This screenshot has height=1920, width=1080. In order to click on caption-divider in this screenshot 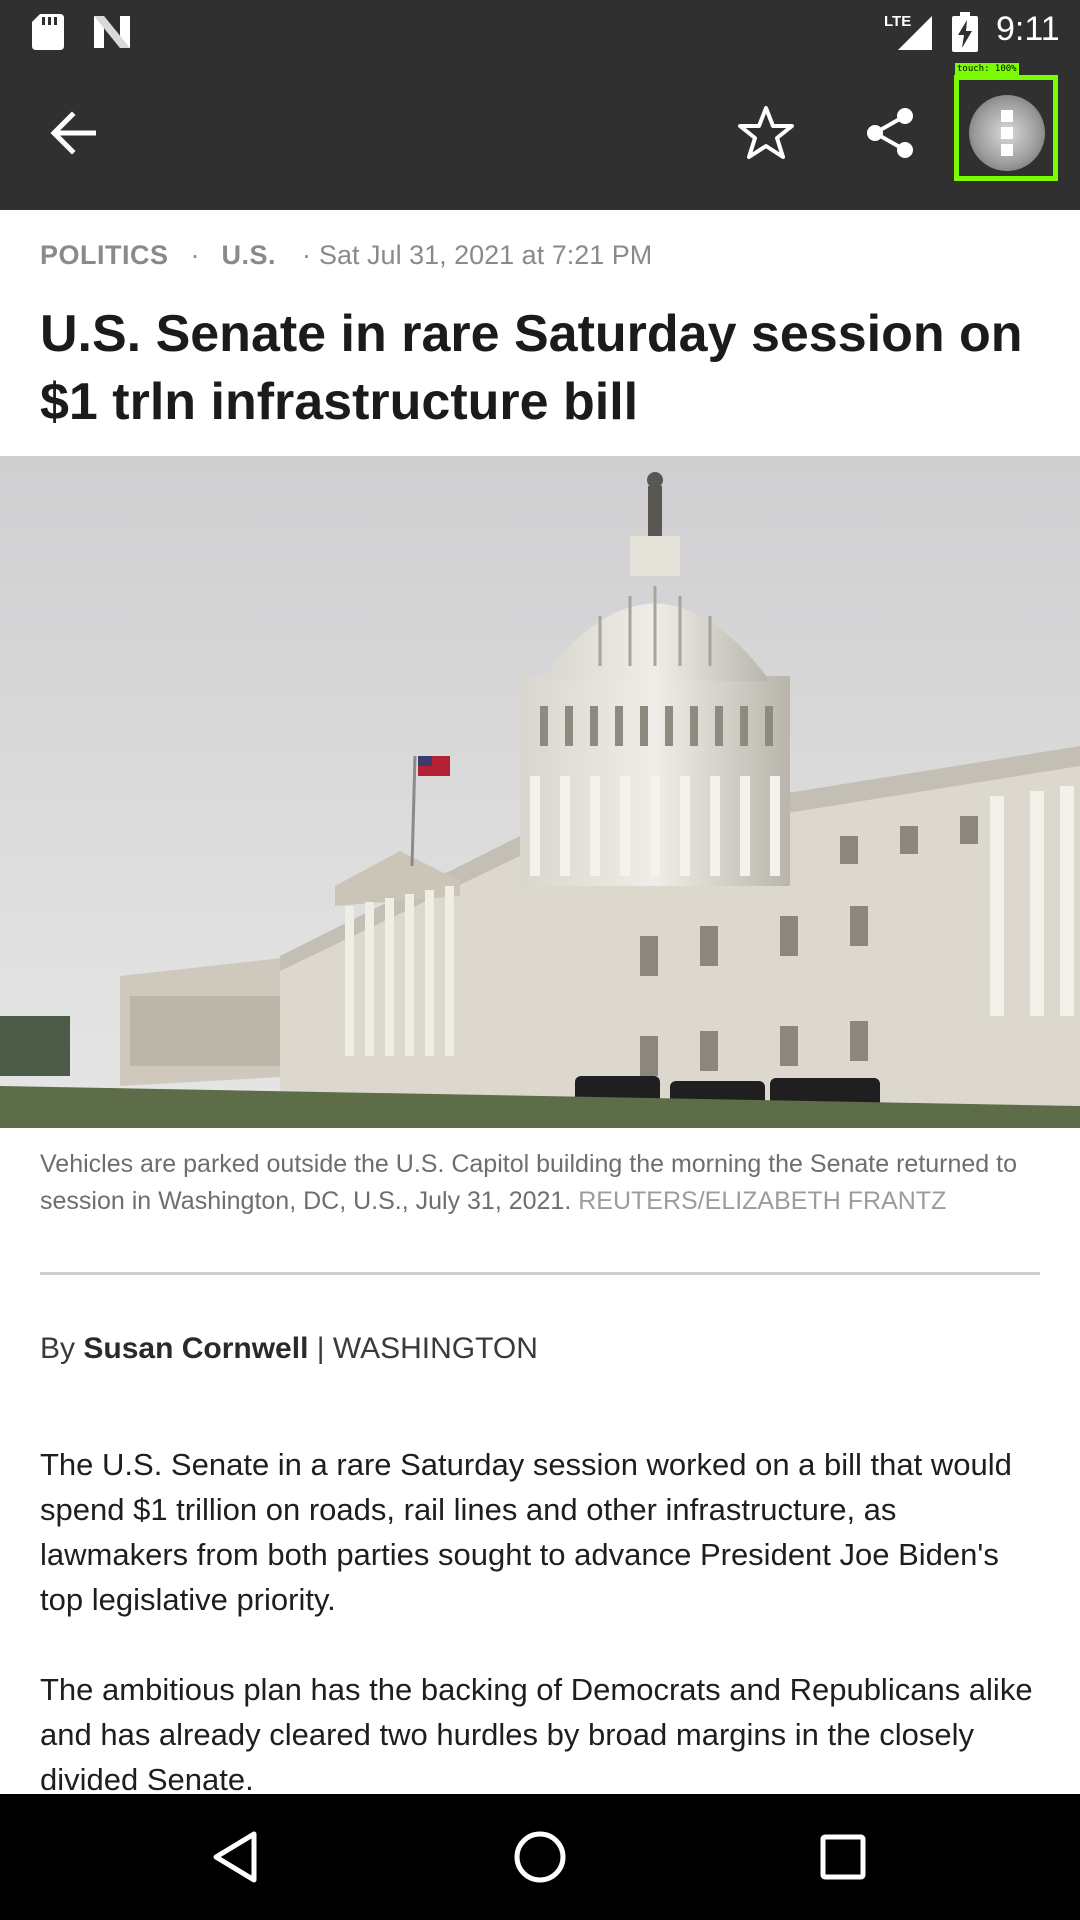, I will do `click(540, 1273)`.